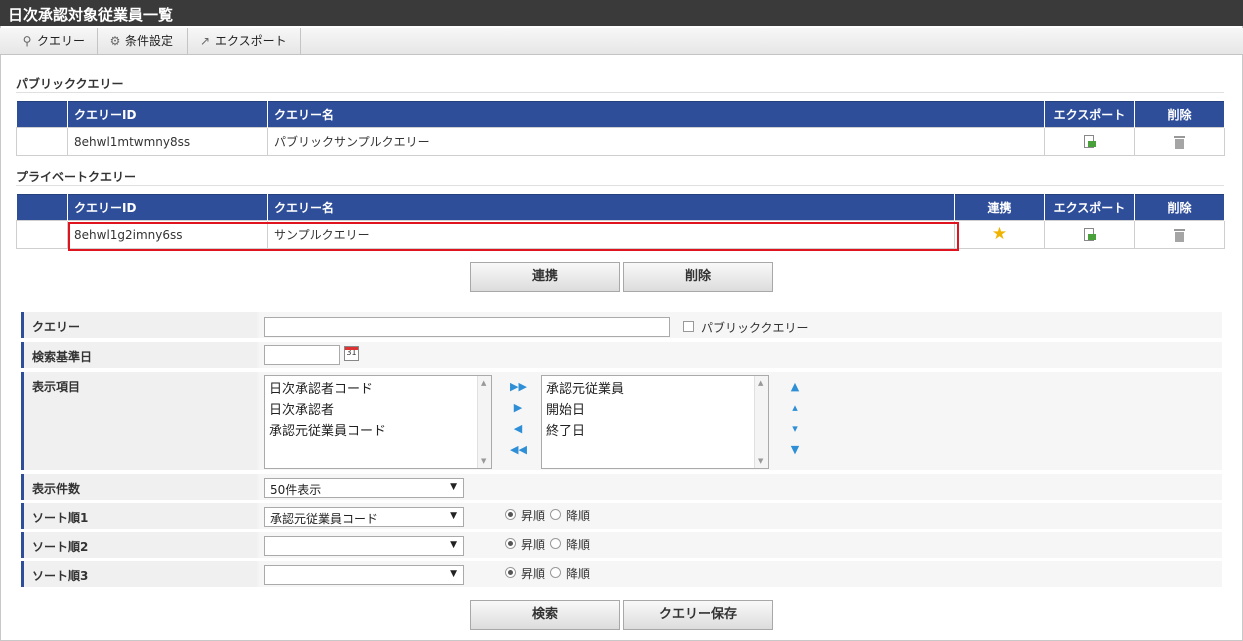  I want to click on display-items-label: 表示項目, so click(139, 421).